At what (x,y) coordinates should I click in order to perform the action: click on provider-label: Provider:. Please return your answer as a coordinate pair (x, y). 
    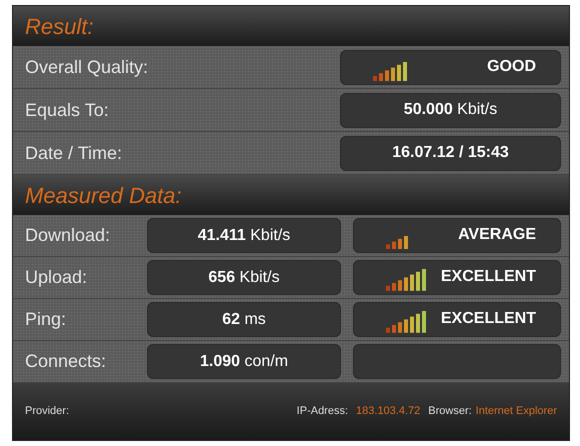
    Looking at the image, I should click on (47, 412).